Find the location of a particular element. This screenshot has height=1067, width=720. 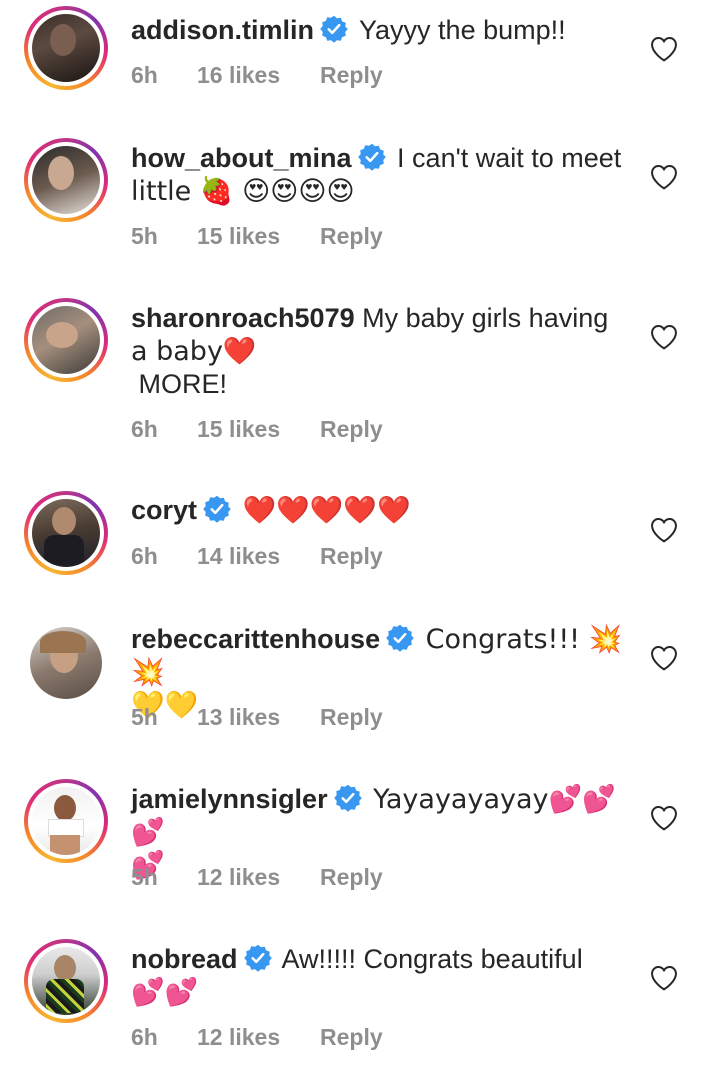

comment-text: ❤️❤️❤️❤️❤️ is located at coordinates (326, 510).